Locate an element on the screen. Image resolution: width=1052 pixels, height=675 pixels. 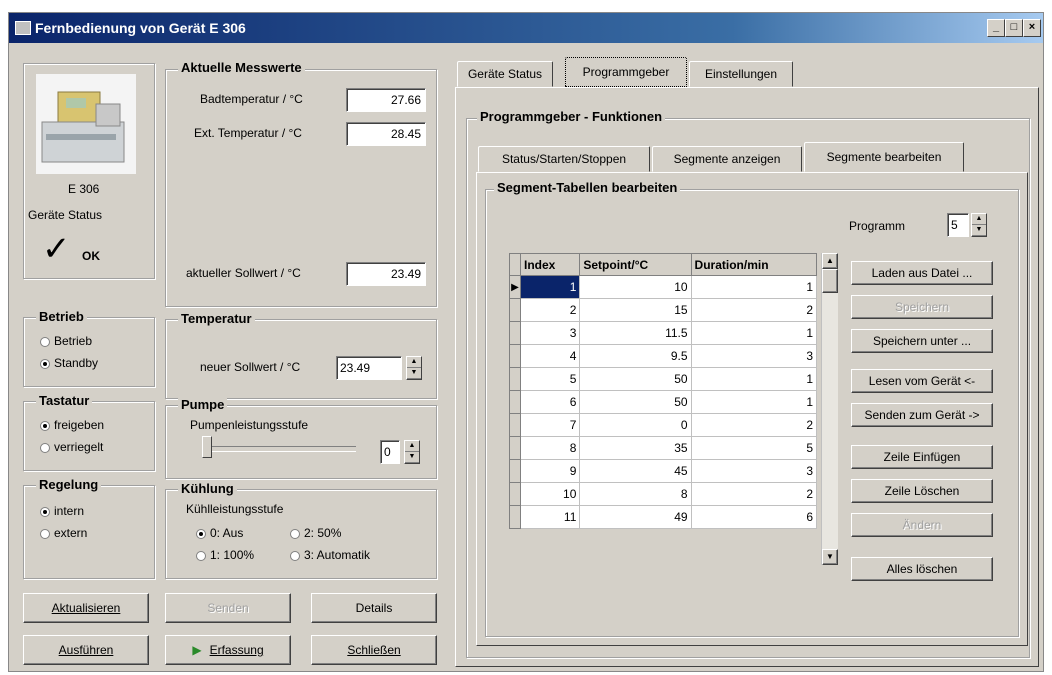
read-from-device-button: Lesen vom Gerät <- is located at coordinates (922, 381).